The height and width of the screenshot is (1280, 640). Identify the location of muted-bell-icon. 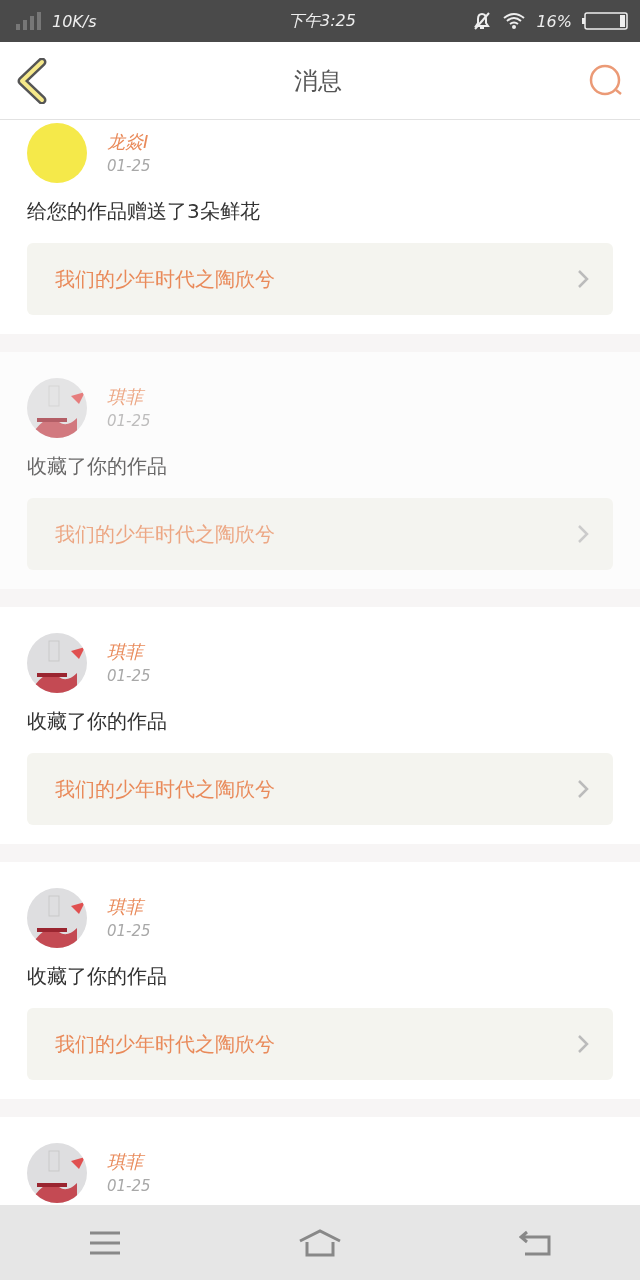
(482, 21).